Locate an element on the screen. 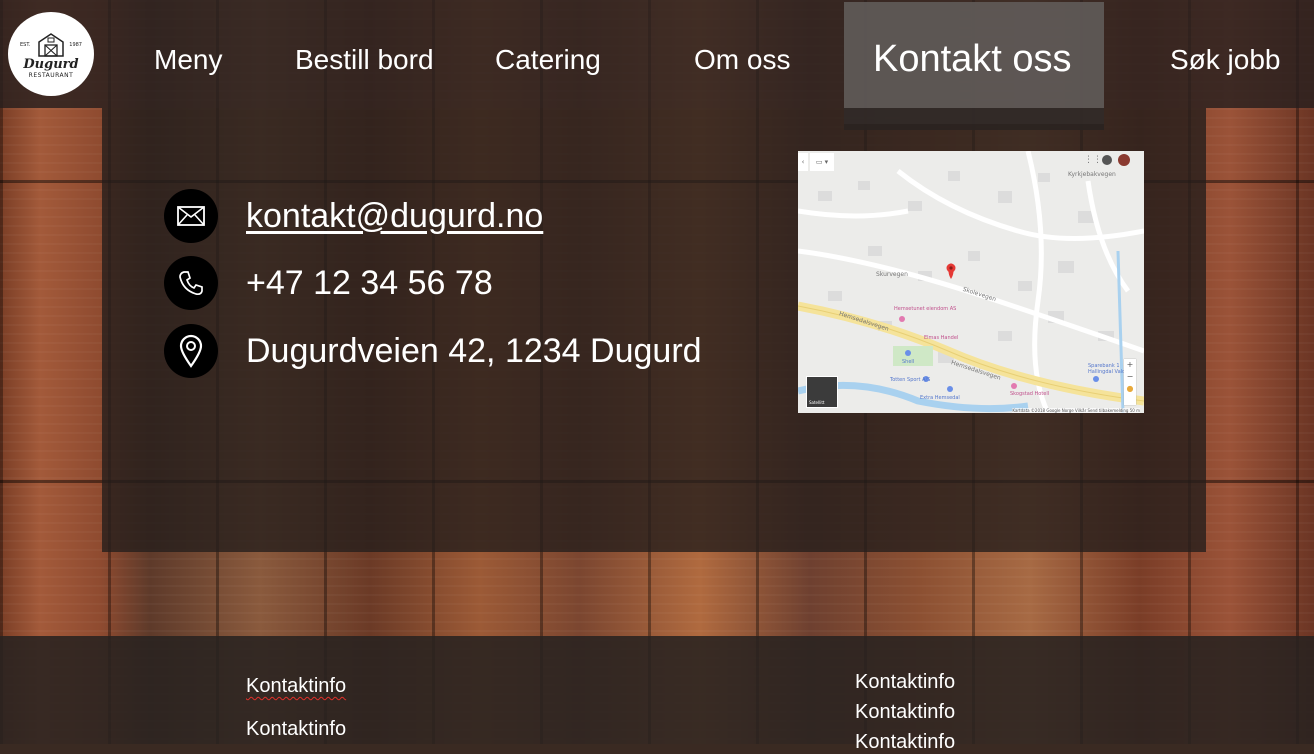 The image size is (1314, 754). nav-sok-jobb: Søk jobb is located at coordinates (1225, 60).